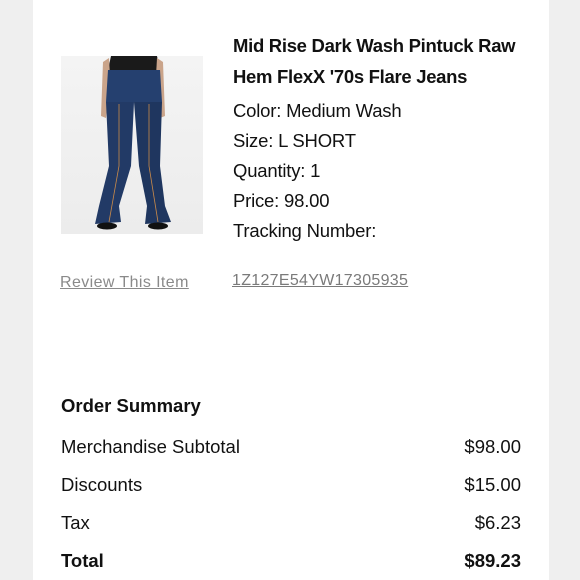 This screenshot has width=580, height=580. Describe the element at coordinates (102, 484) in the screenshot. I see `summary-label: Discounts` at that location.